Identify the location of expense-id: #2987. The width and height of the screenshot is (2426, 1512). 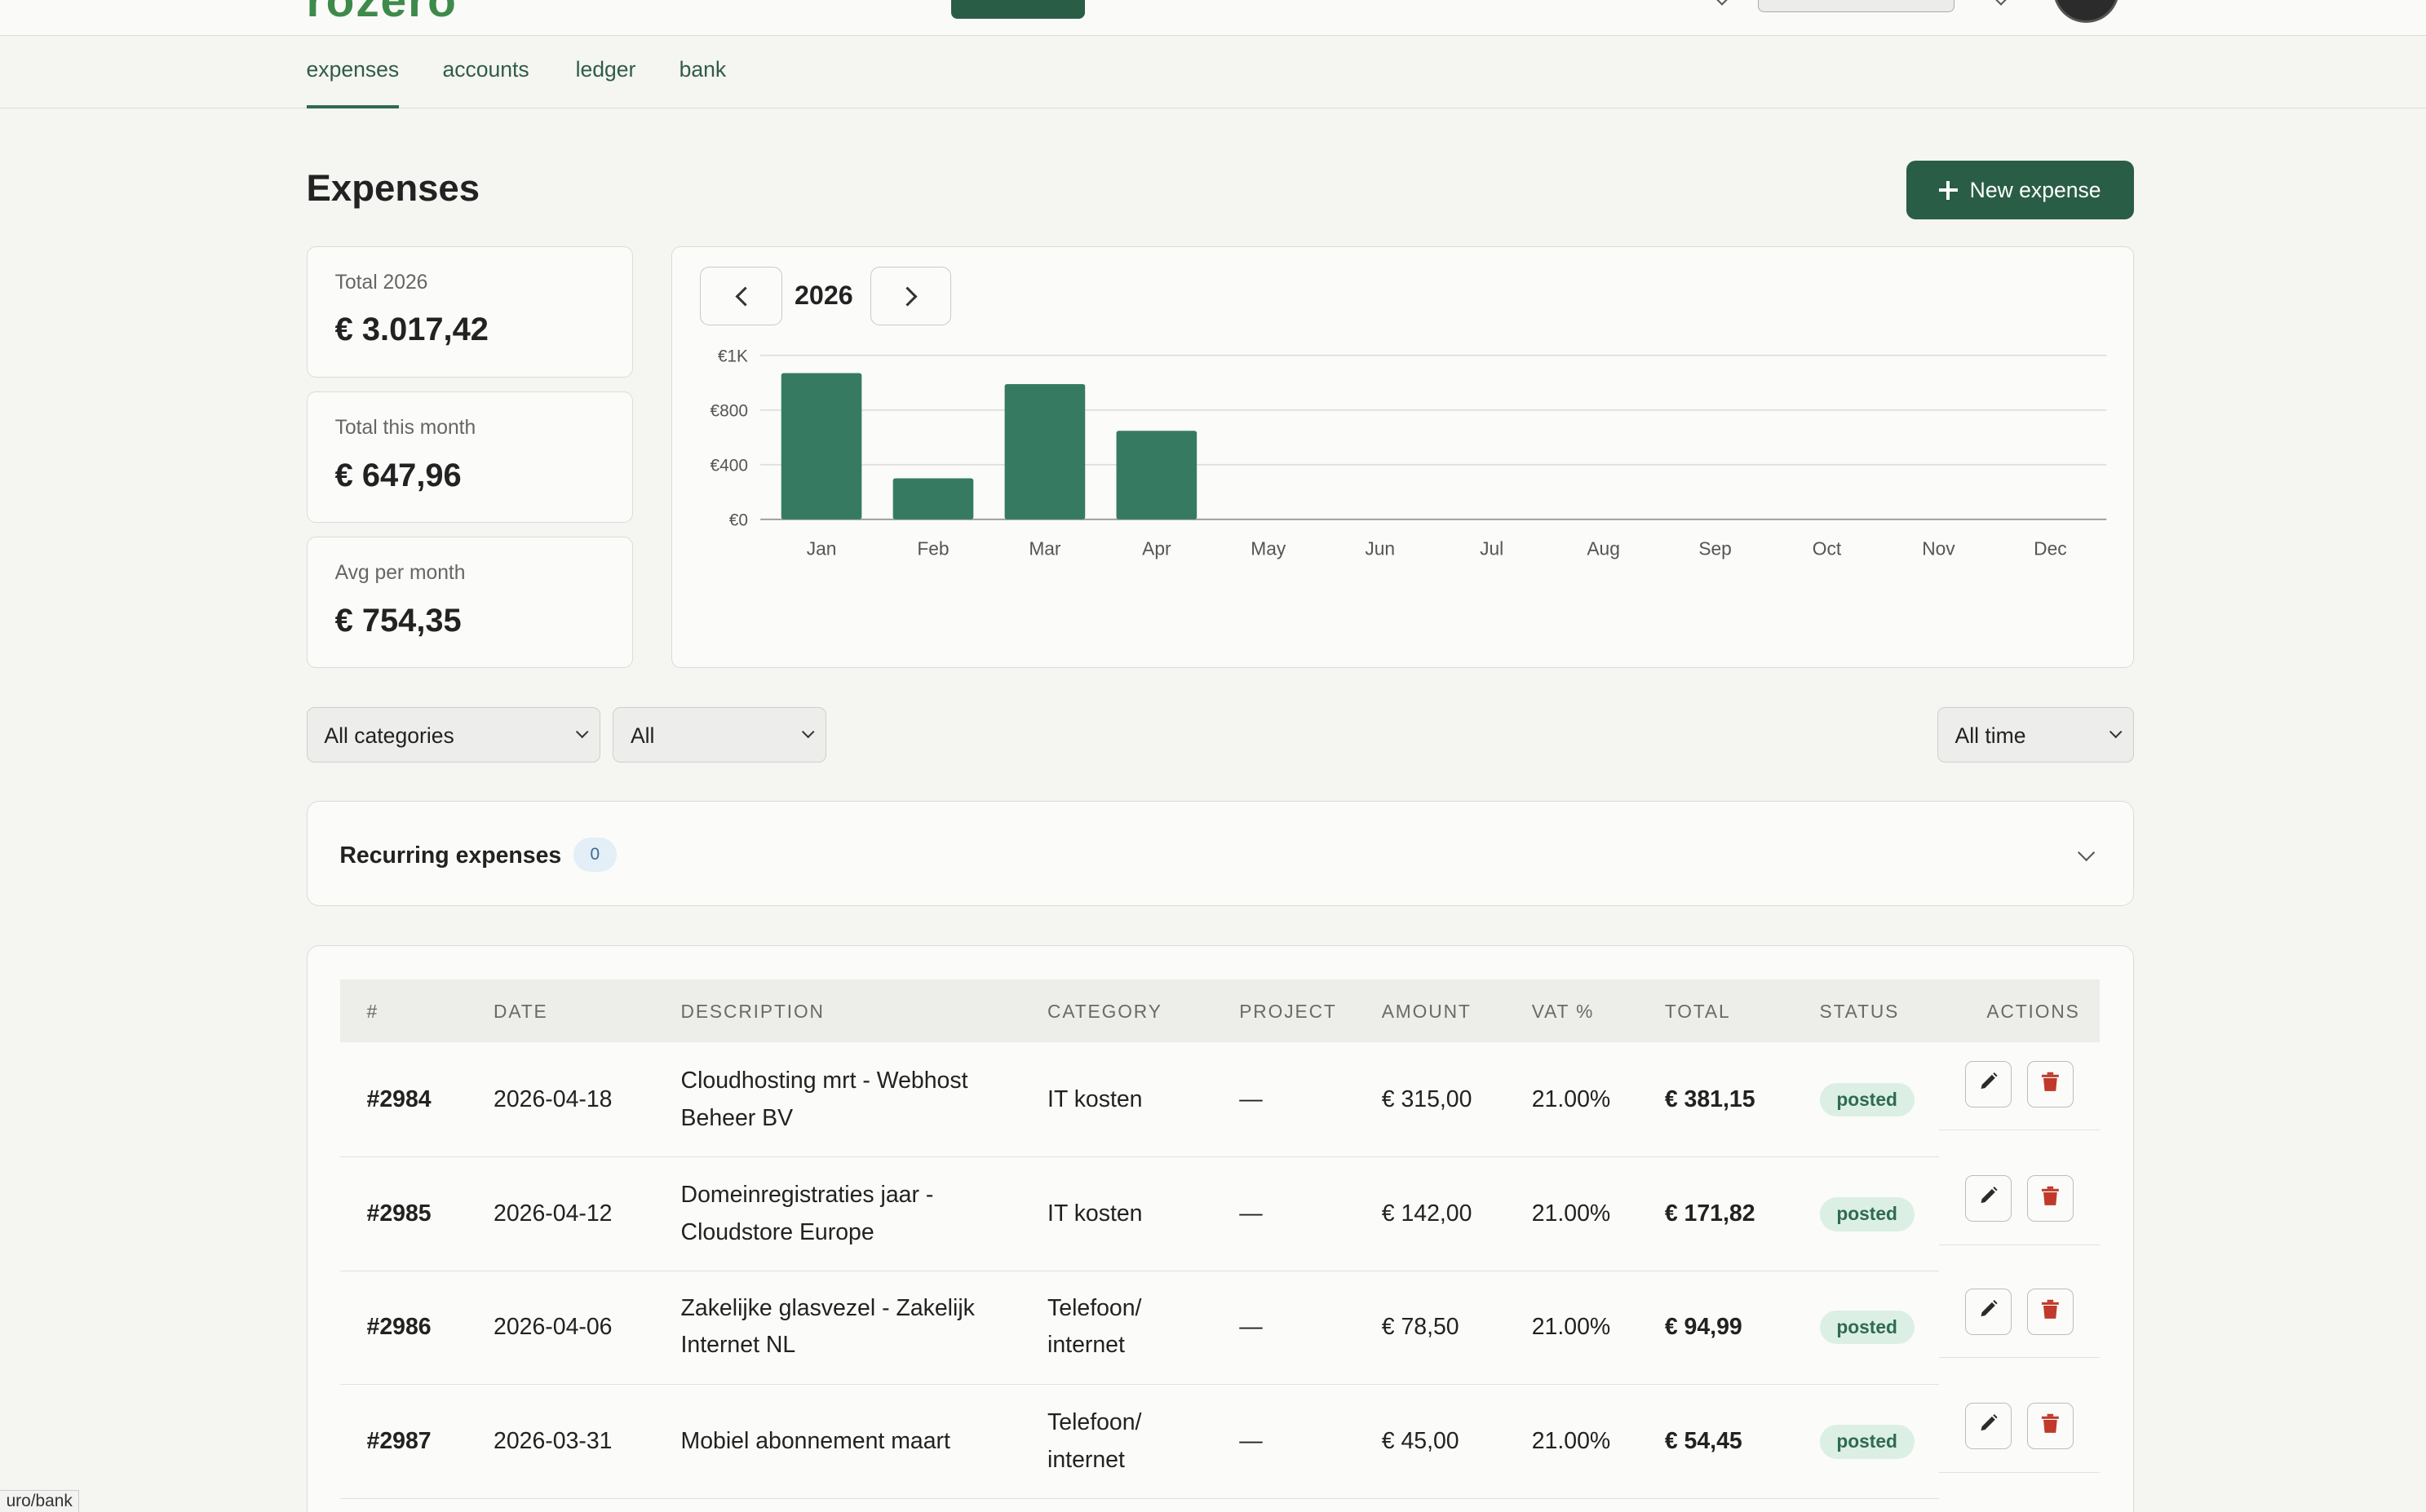
(399, 1442).